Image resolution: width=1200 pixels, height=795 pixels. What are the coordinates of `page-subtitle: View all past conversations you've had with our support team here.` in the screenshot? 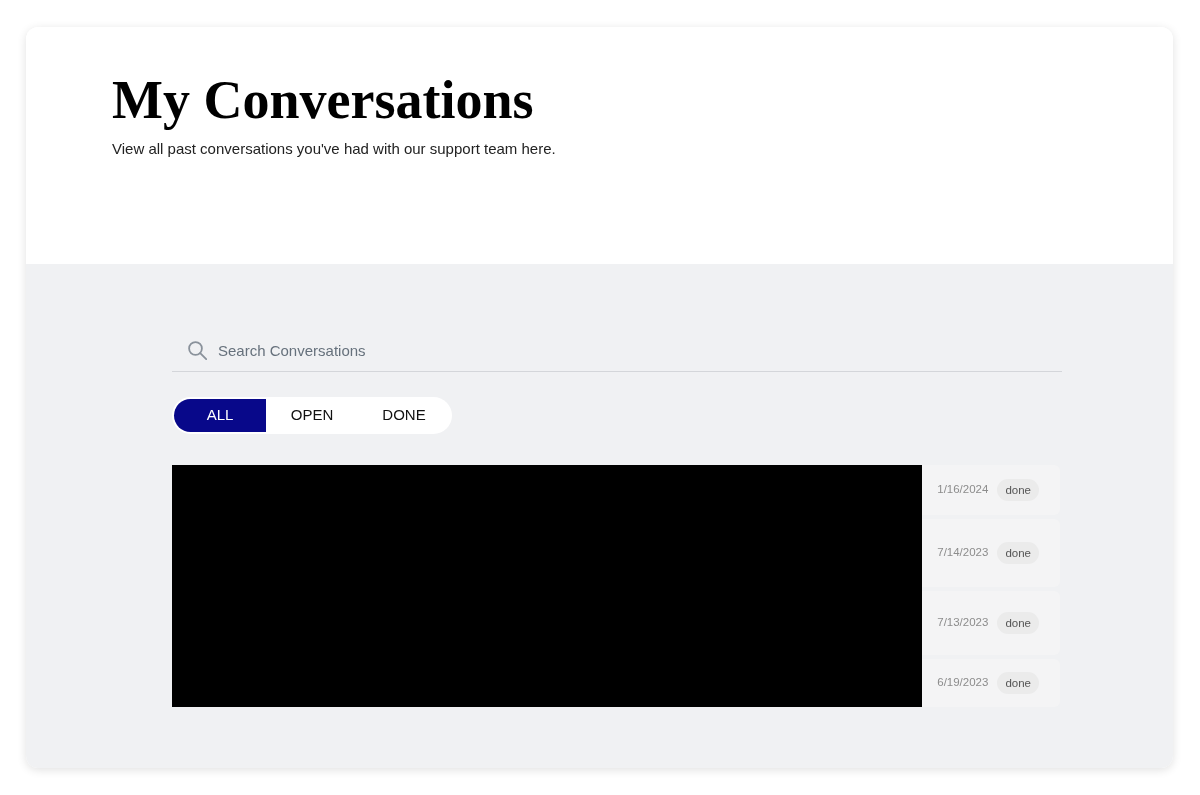 It's located at (334, 149).